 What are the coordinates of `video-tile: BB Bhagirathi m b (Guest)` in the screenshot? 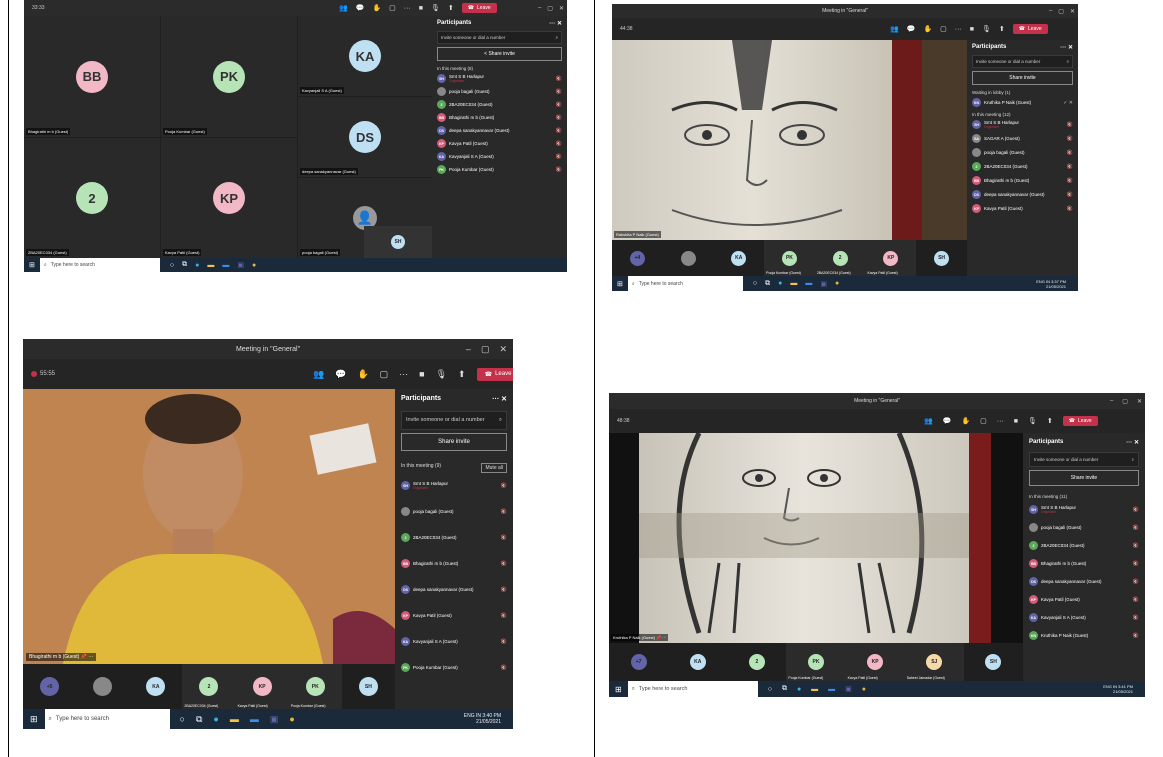 It's located at (92, 76).